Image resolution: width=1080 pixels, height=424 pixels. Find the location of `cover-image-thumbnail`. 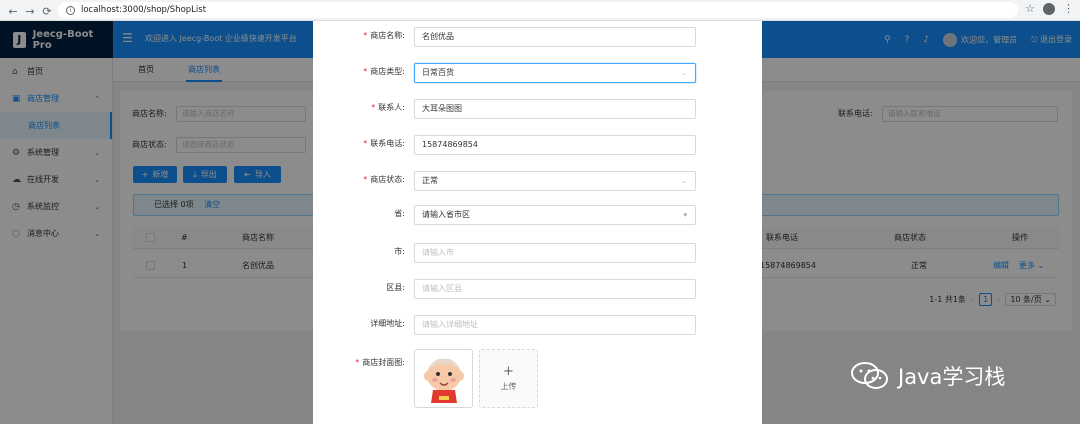

cover-image-thumbnail is located at coordinates (443, 378).